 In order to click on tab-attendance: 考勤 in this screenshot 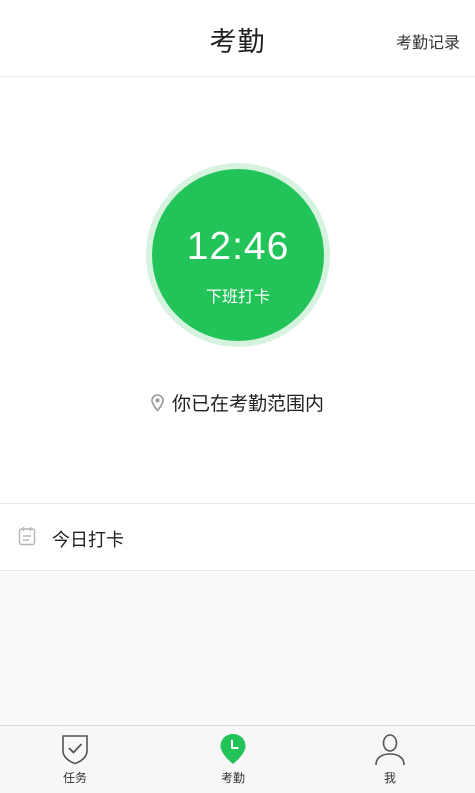, I will do `click(233, 759)`.